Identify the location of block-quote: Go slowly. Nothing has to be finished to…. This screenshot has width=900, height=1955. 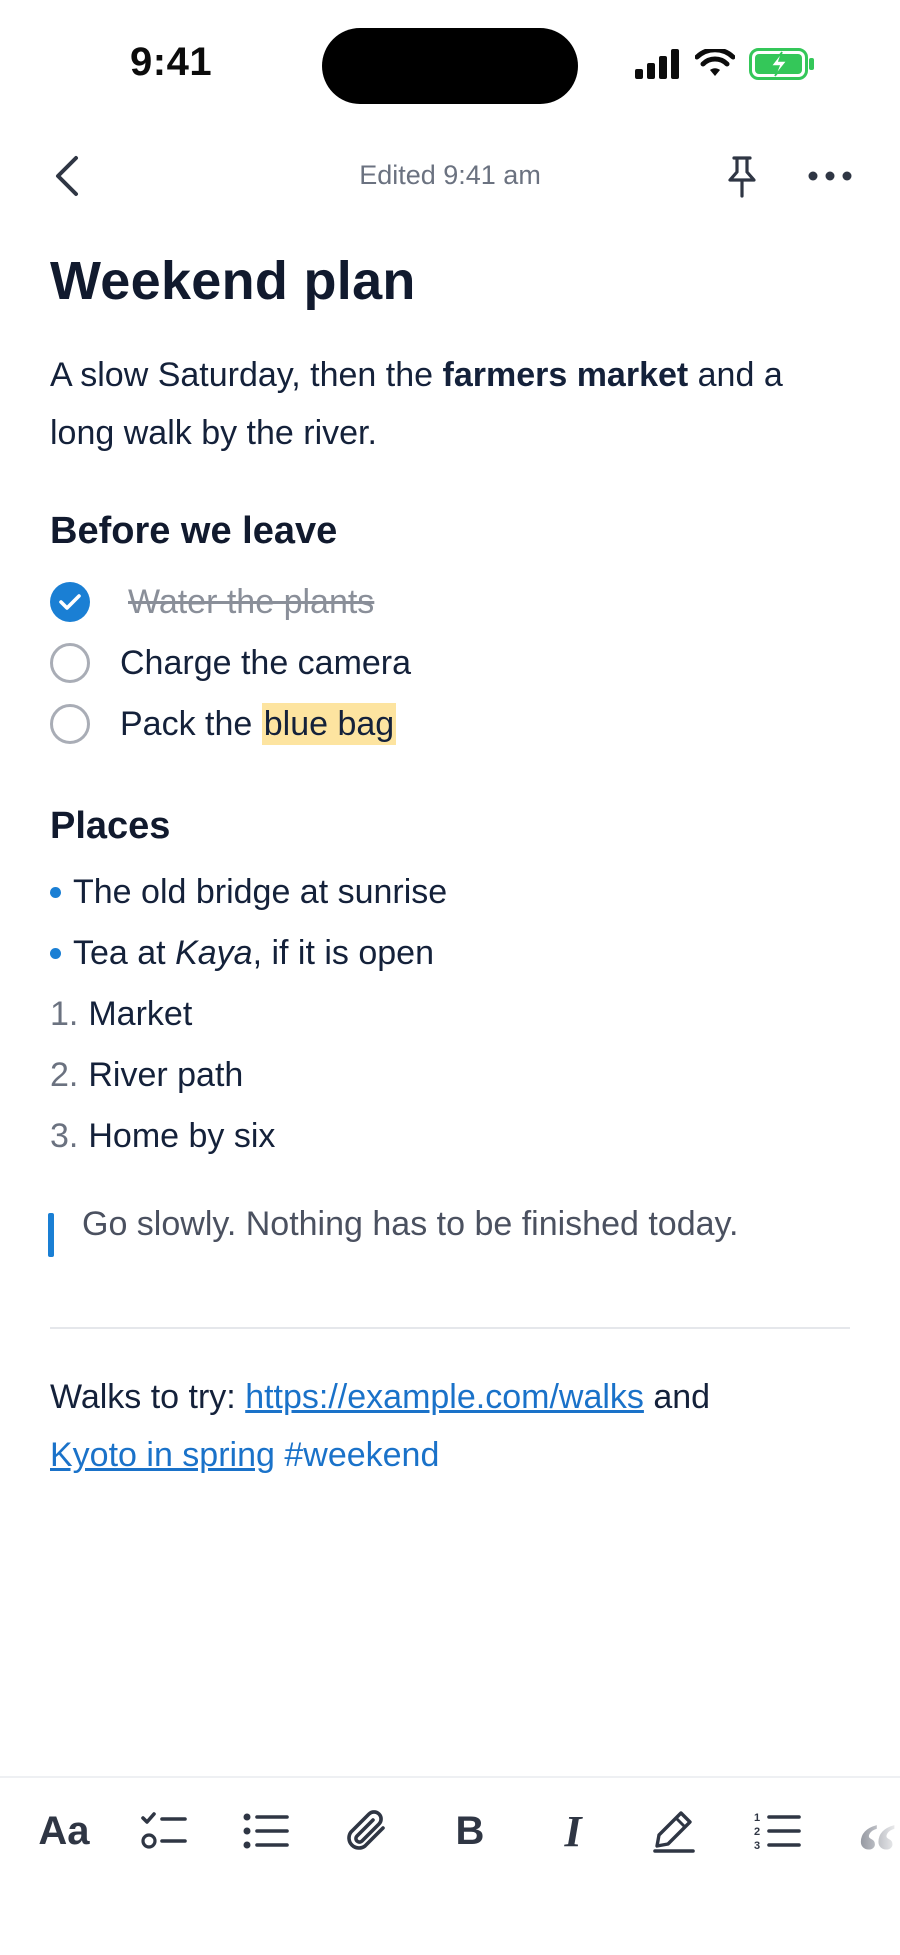
(410, 1224).